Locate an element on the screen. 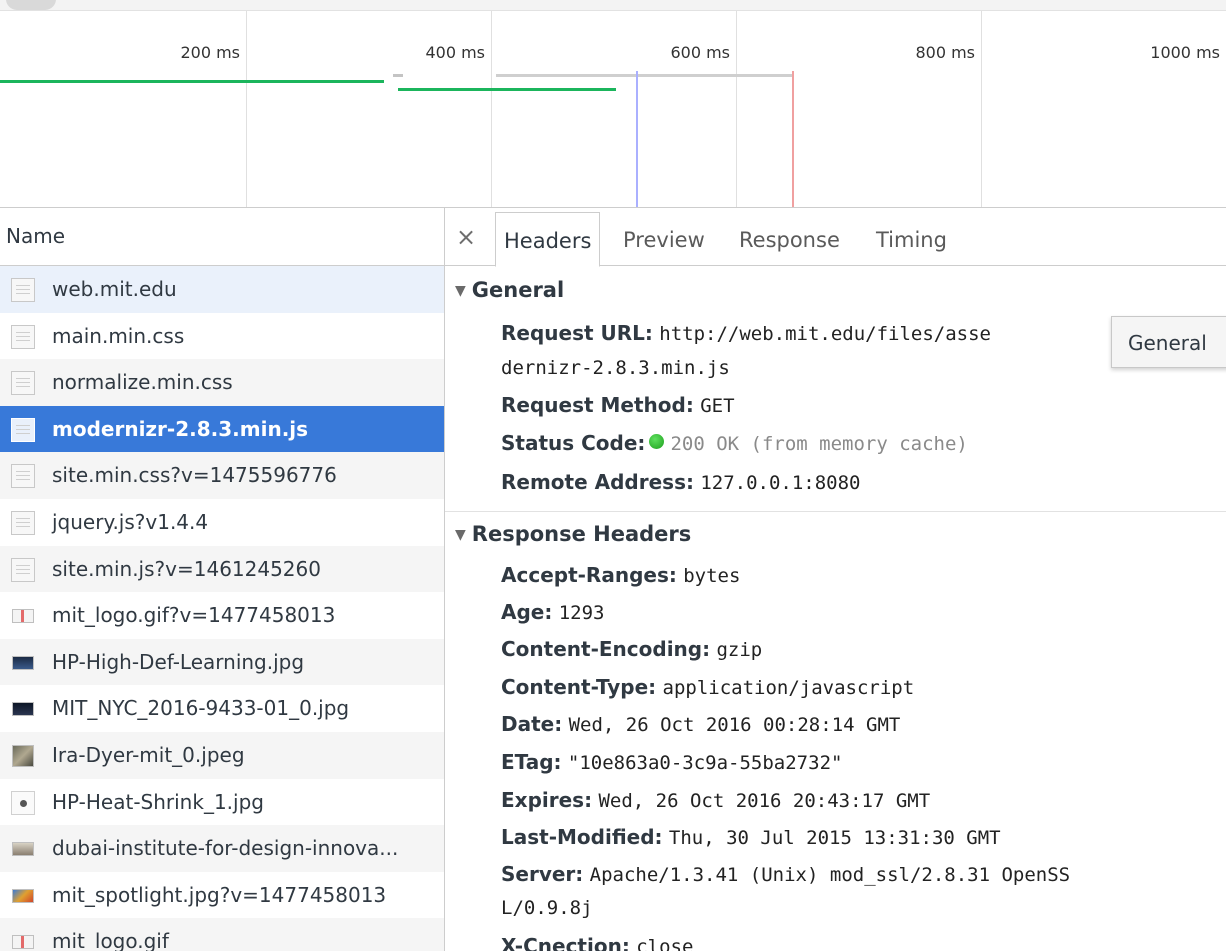 This screenshot has height=951, width=1226. header-value: gzip is located at coordinates (739, 650).